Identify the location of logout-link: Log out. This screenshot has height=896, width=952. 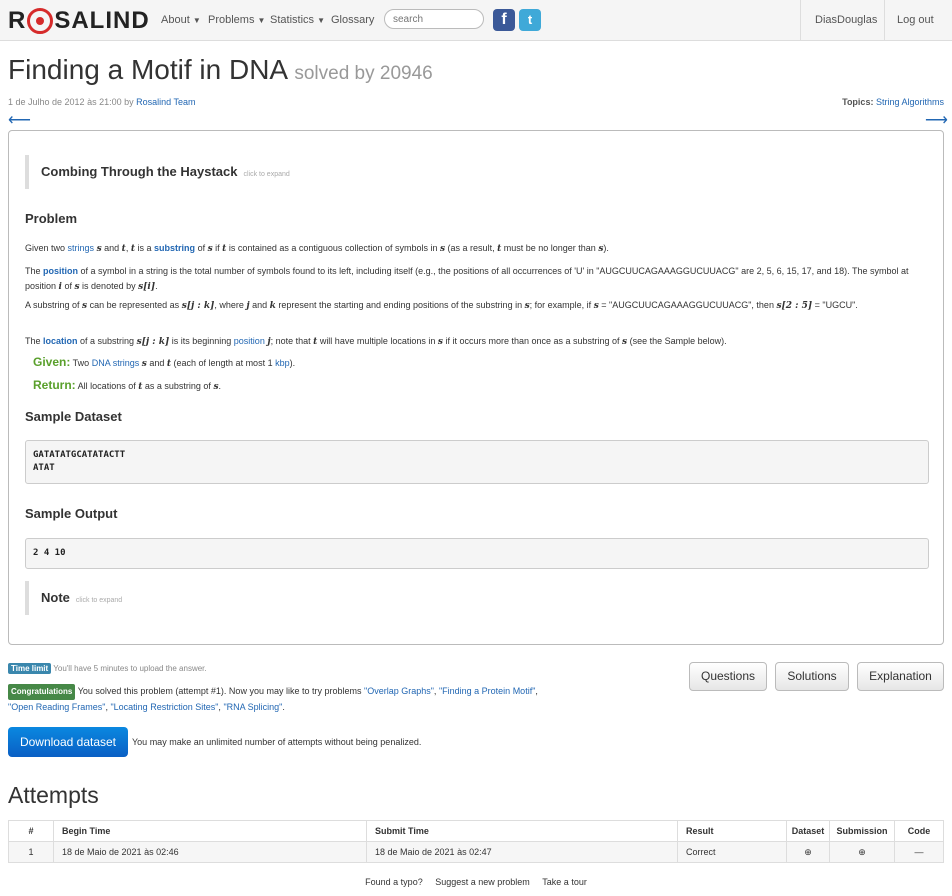
(915, 20).